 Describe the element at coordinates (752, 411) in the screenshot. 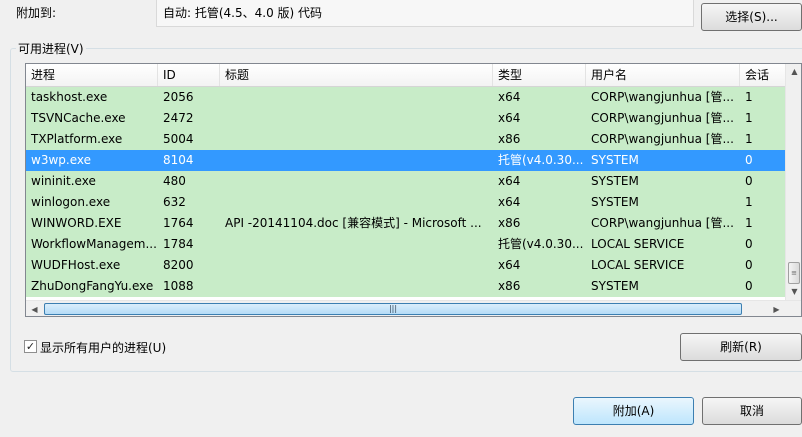

I see `cancel-button: 取消` at that location.